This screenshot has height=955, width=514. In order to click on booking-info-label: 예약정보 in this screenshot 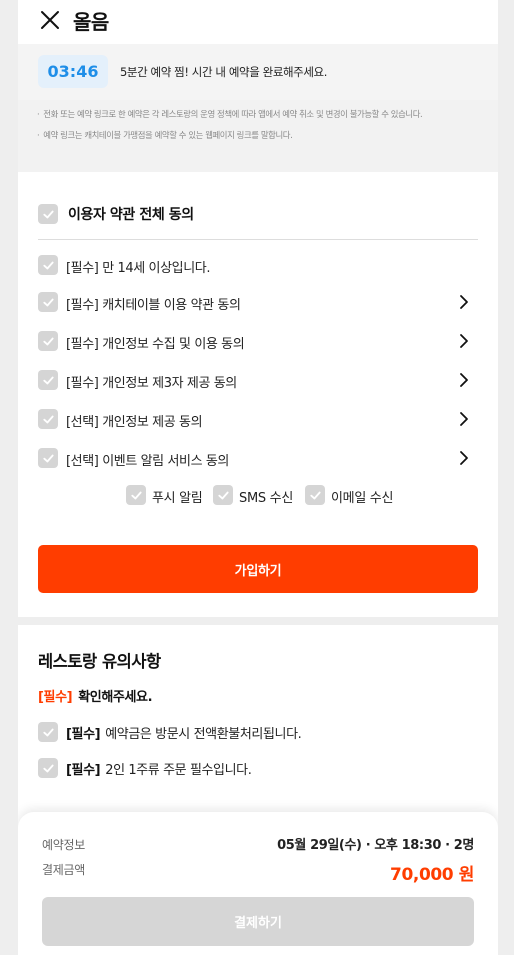, I will do `click(63, 845)`.